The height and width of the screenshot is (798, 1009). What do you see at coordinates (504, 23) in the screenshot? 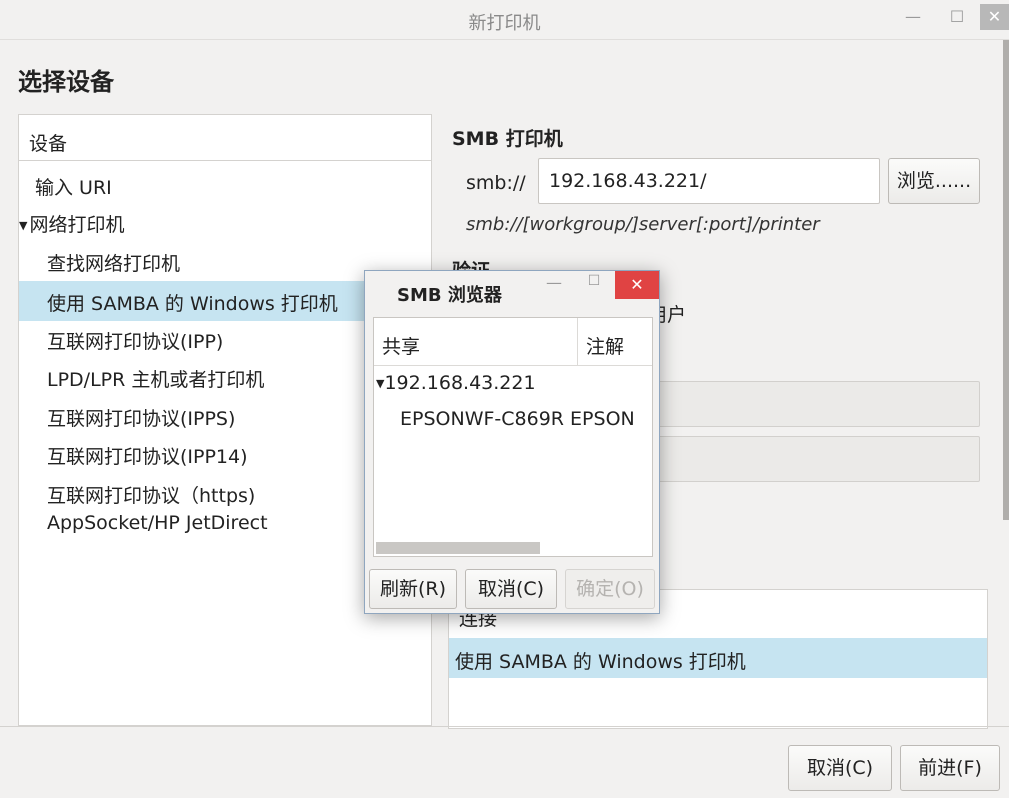
I see `window-title: 新打印机` at bounding box center [504, 23].